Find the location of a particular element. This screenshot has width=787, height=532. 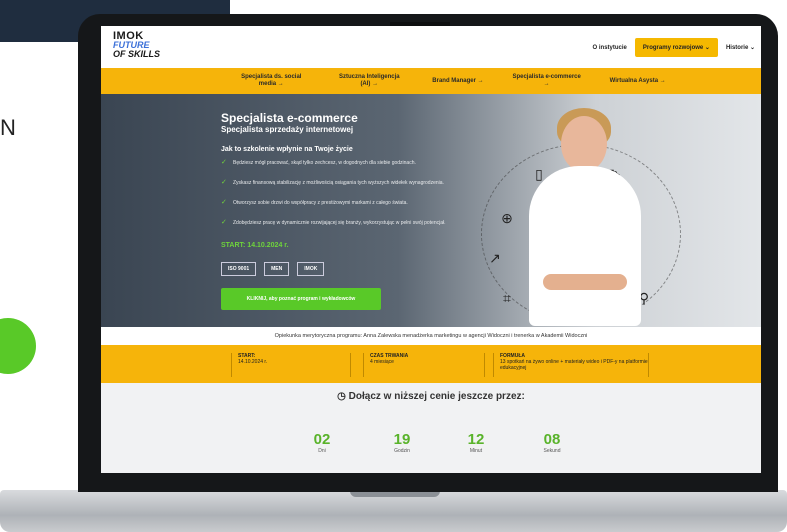

hero-subtitle: Specjalista sprzedaży internetowej is located at coordinates (287, 129).